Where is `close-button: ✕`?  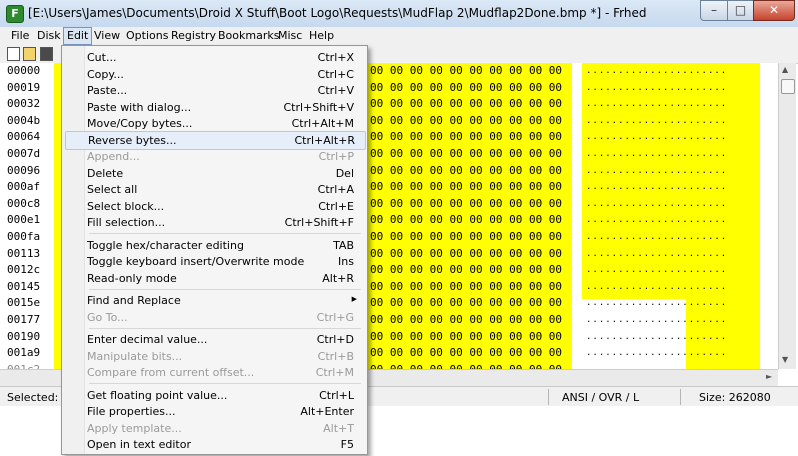
close-button: ✕ is located at coordinates (774, 10).